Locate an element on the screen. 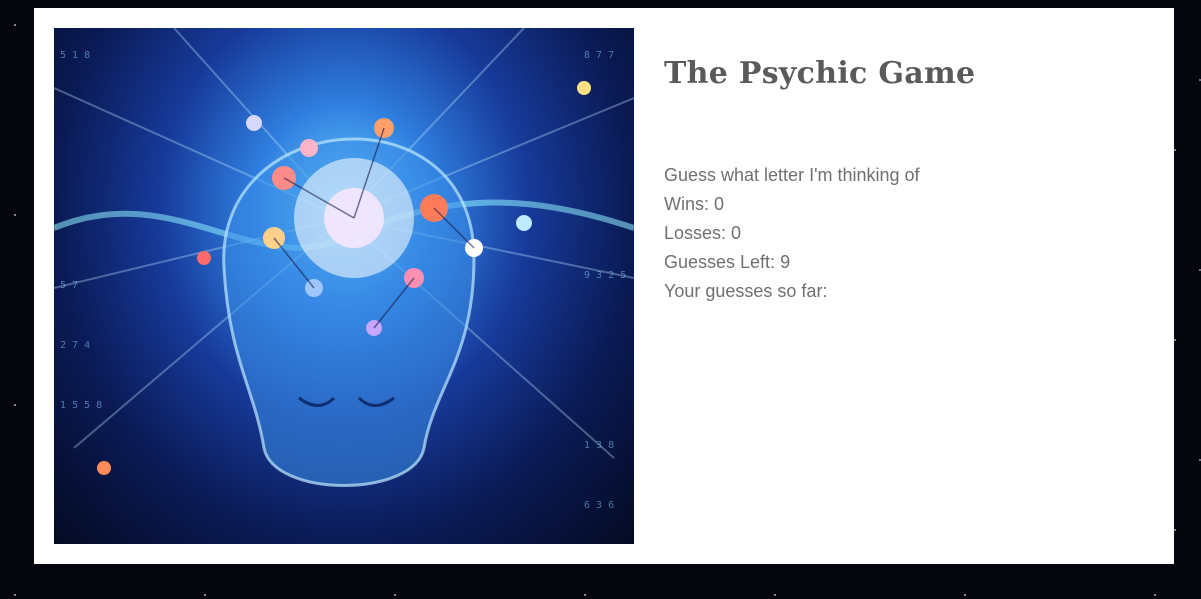  guesses-left-line: Guesses Left: 9 is located at coordinates (904, 262).